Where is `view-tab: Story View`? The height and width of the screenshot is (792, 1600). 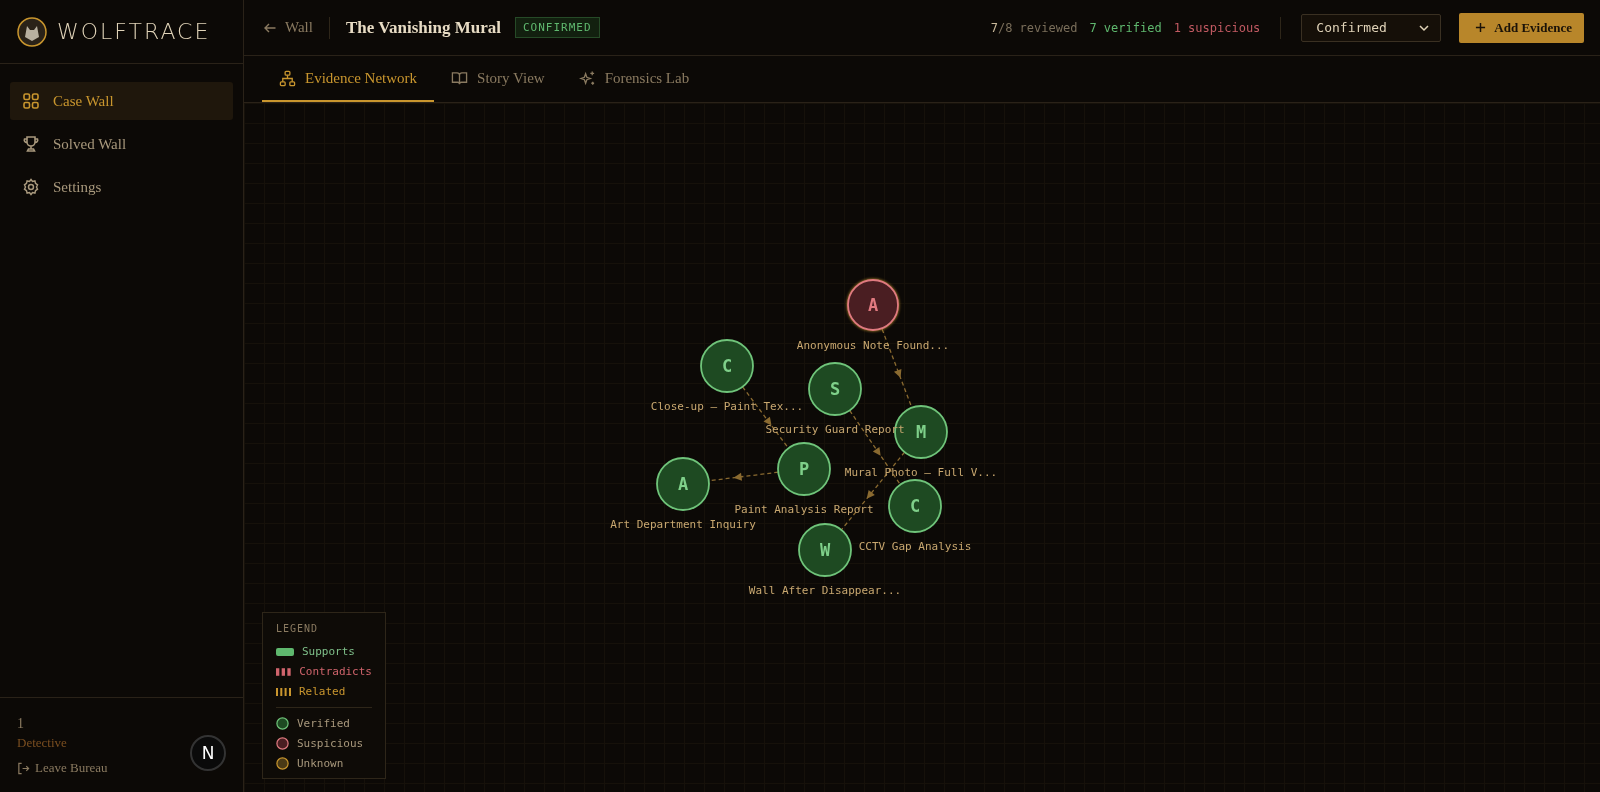 view-tab: Story View is located at coordinates (498, 79).